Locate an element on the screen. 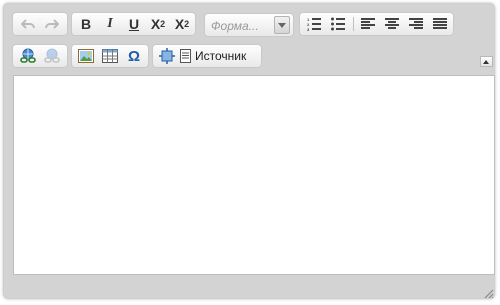 The height and width of the screenshot is (305, 500). bulleted-list-icon is located at coordinates (338, 24).